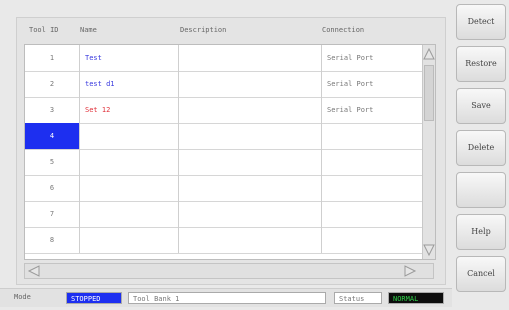 The image size is (509, 310). I want to click on horizontal-scrollbar, so click(229, 271).